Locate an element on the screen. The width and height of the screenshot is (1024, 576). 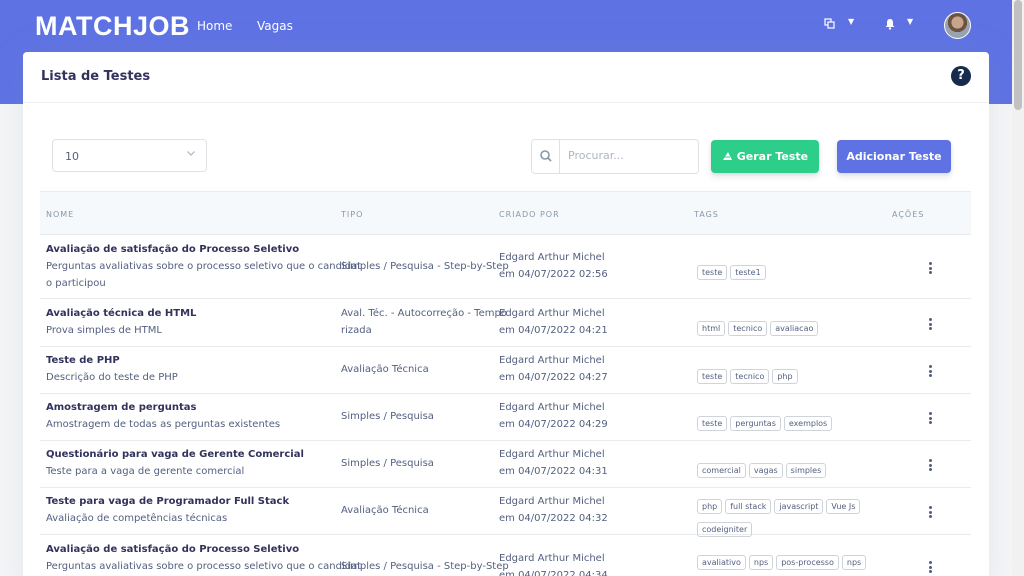
page-size-value: 10 is located at coordinates (72, 156).